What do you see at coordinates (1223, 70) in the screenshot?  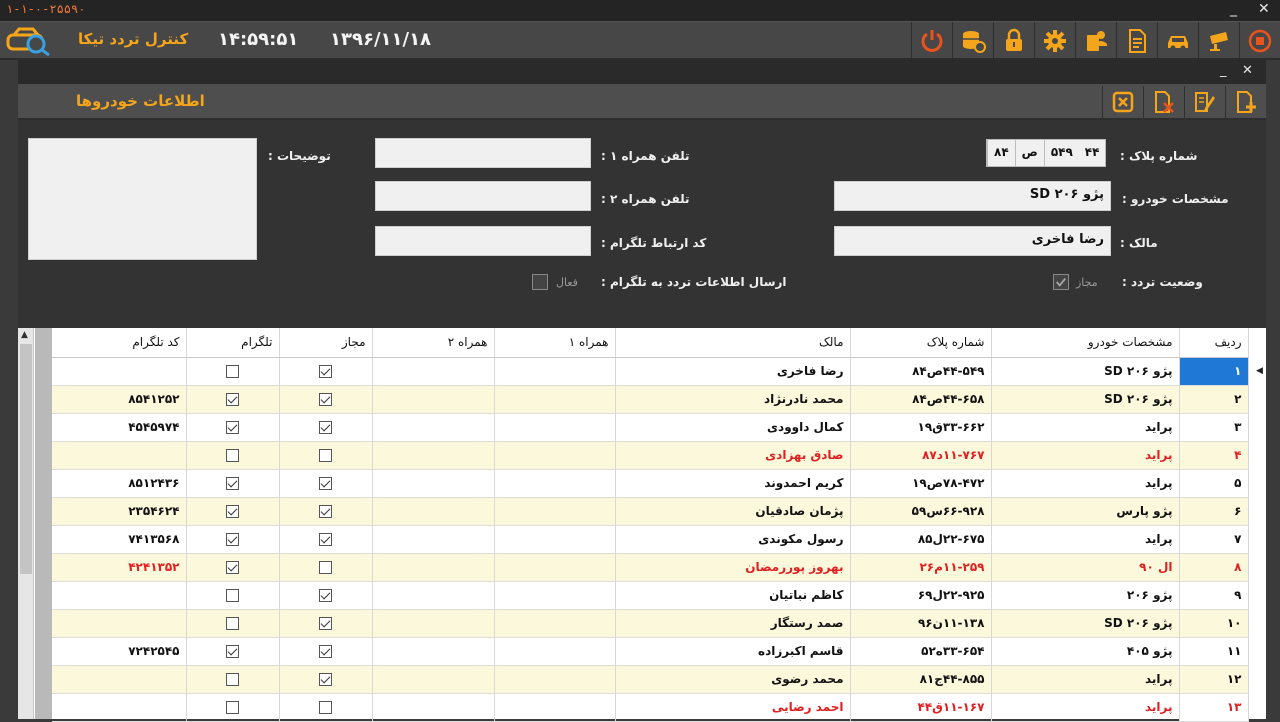 I see `child-minimize-button: _` at bounding box center [1223, 70].